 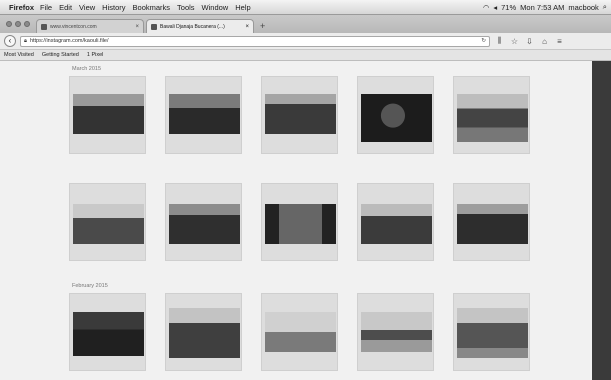 I want to click on lock-icon: 🔒︎, so click(x=25, y=40).